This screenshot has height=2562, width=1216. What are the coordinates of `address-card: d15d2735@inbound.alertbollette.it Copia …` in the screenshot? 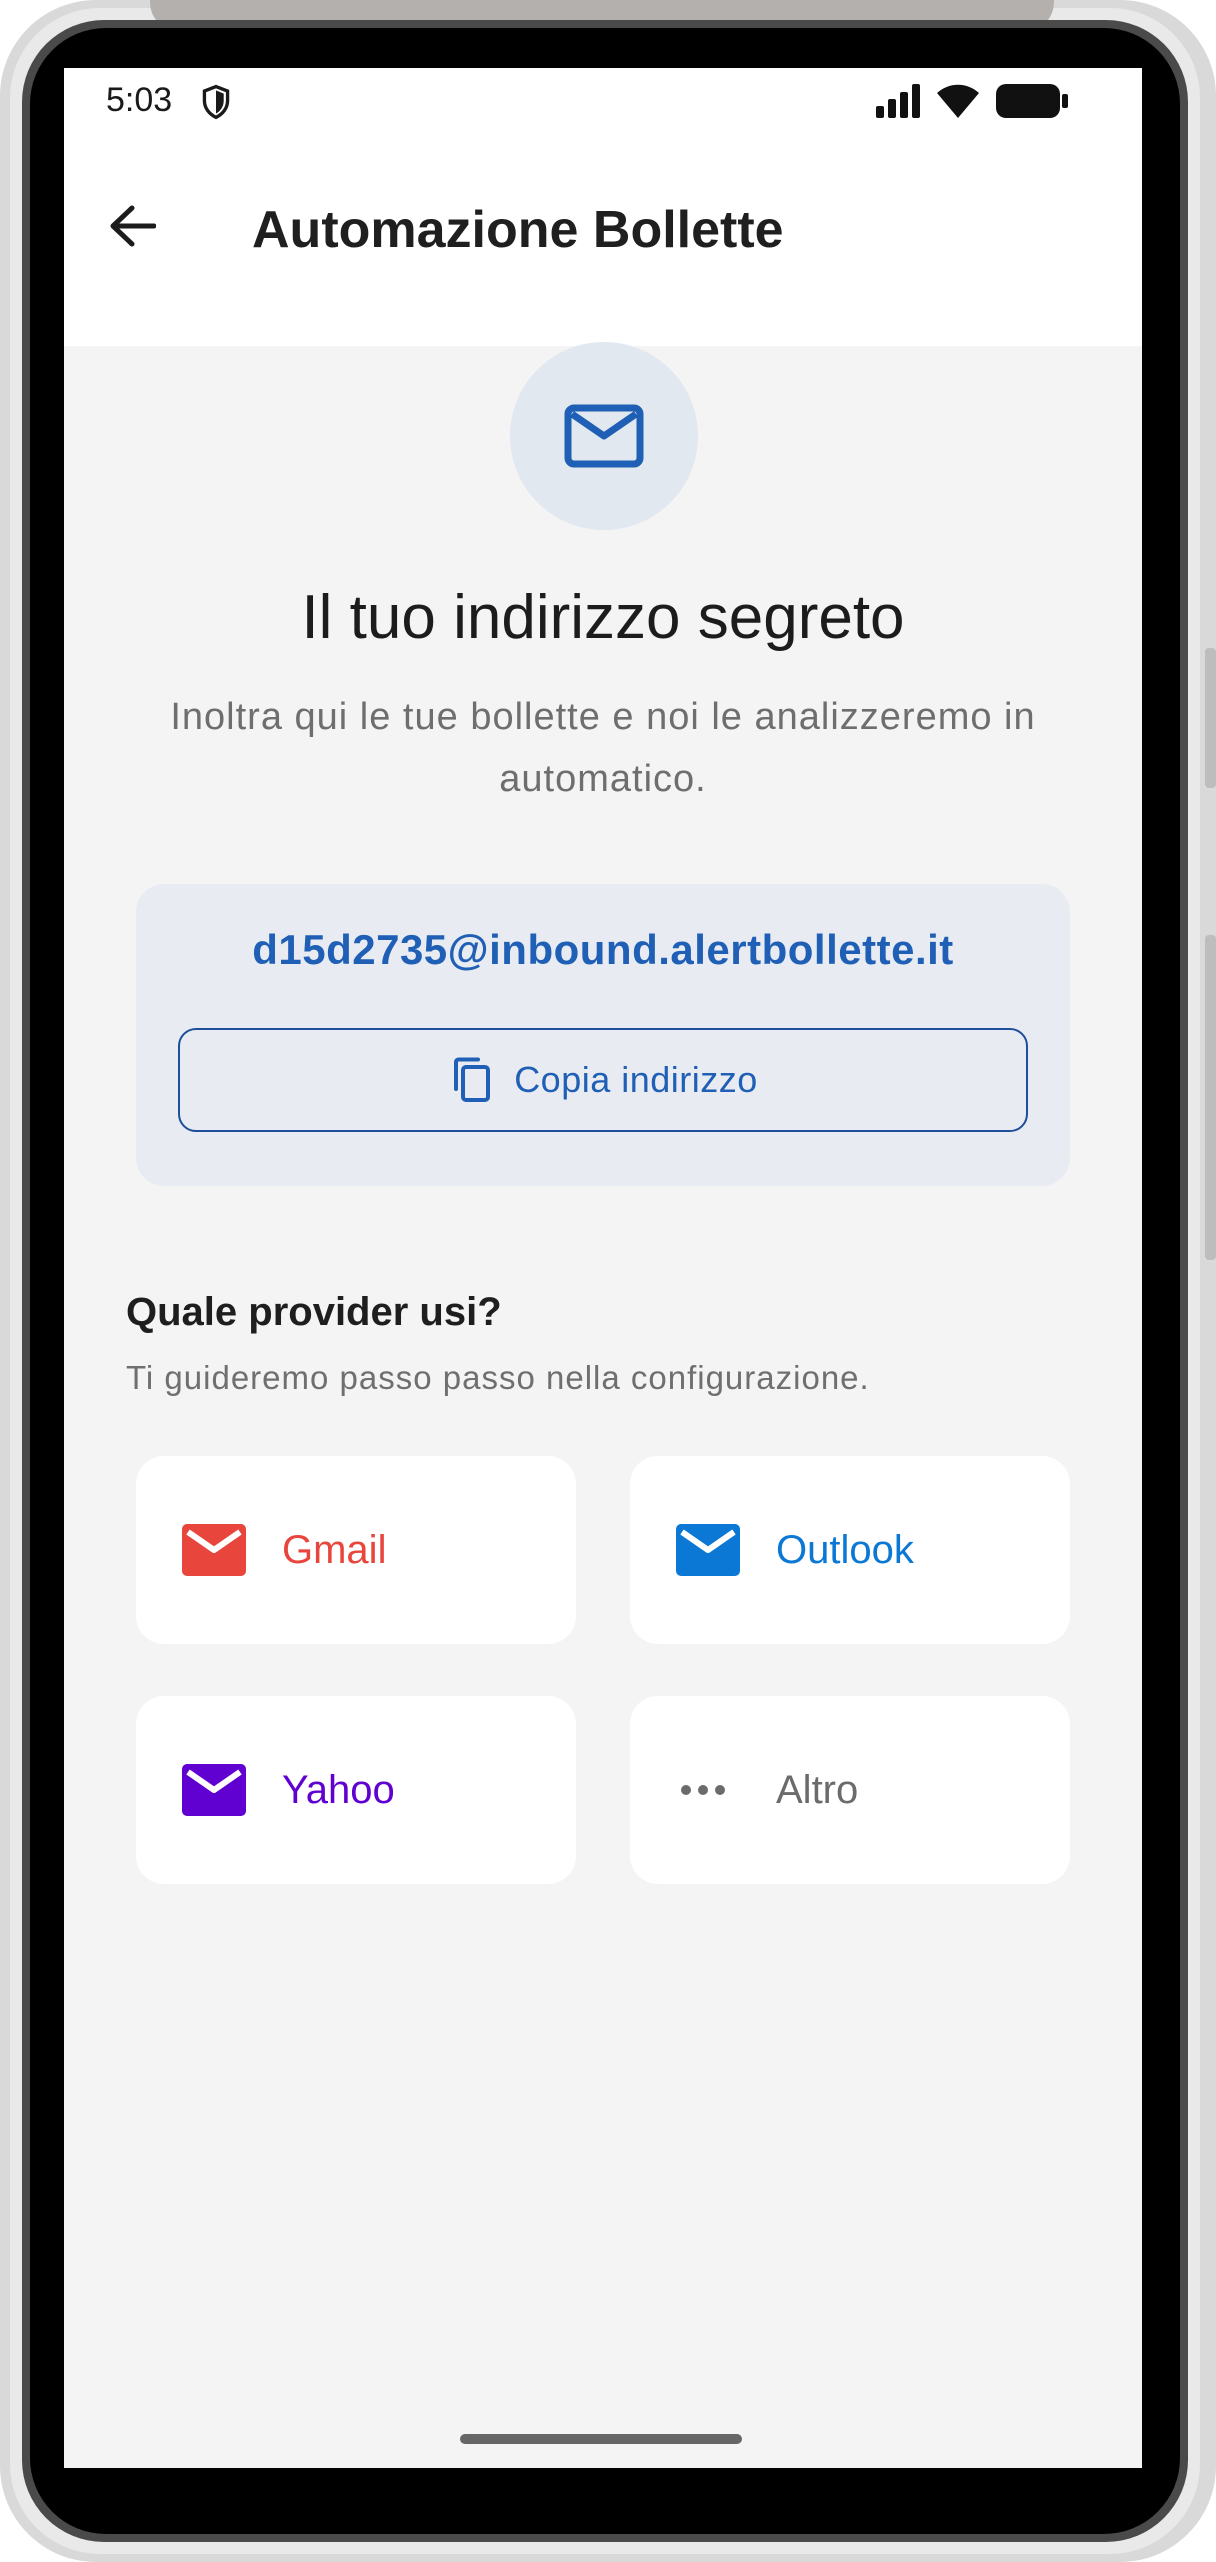 It's located at (603, 1035).